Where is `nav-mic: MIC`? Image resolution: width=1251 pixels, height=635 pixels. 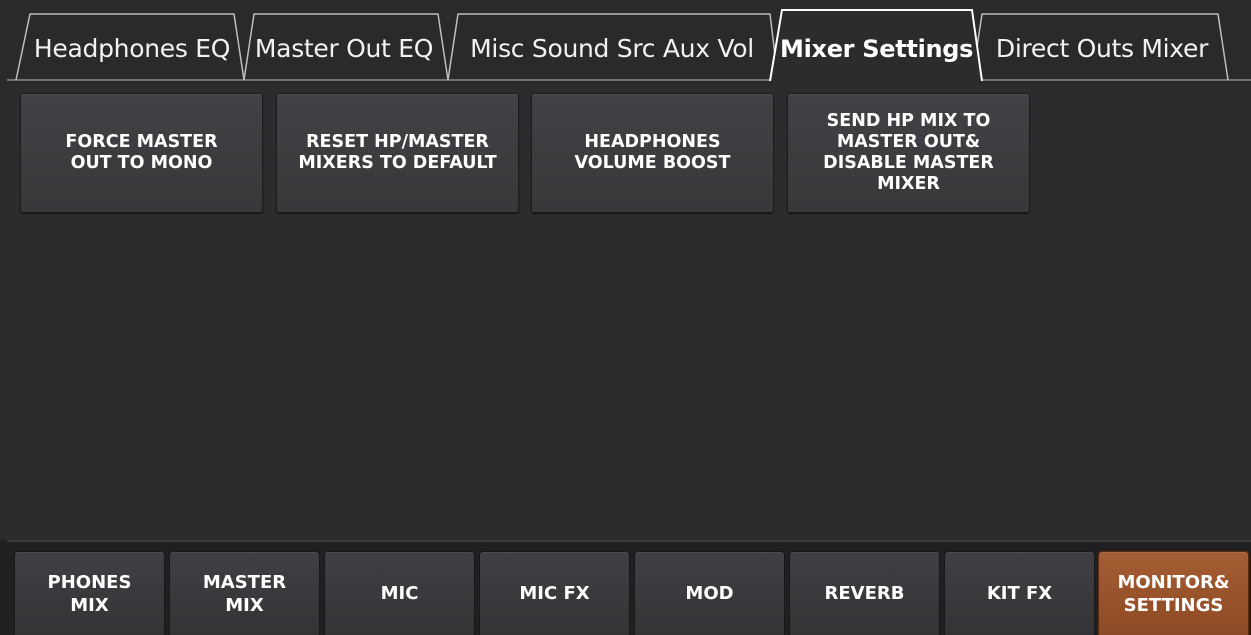
nav-mic: MIC is located at coordinates (399, 593).